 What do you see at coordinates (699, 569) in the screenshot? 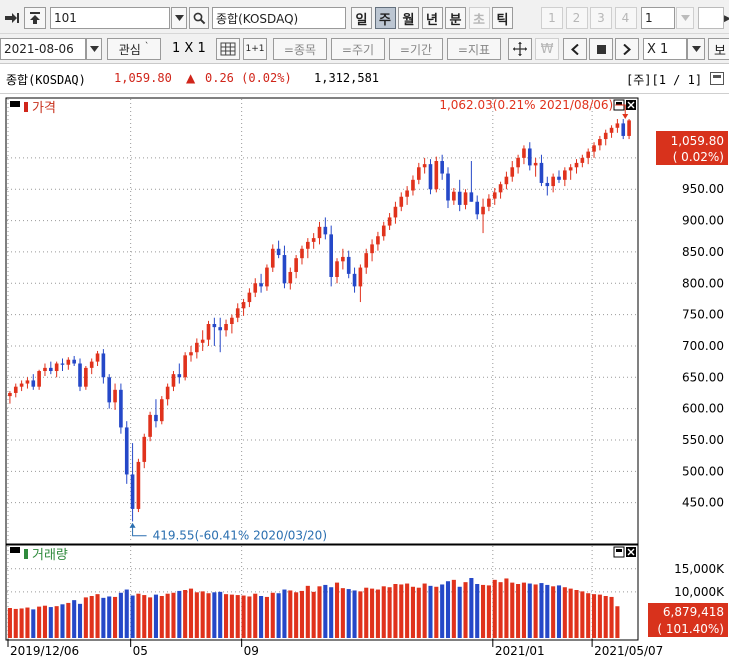
I see `volume-tick-label: 15,000K` at bounding box center [699, 569].